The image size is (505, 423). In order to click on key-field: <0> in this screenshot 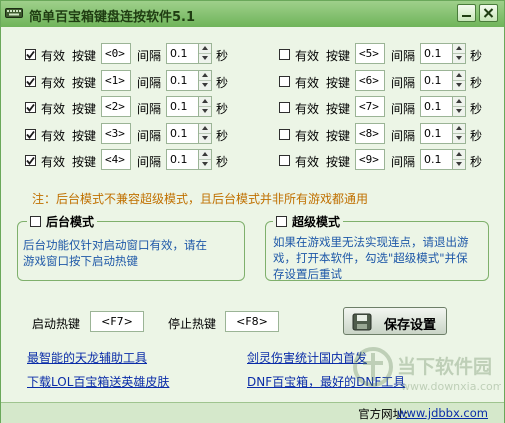, I will do `click(116, 53)`.